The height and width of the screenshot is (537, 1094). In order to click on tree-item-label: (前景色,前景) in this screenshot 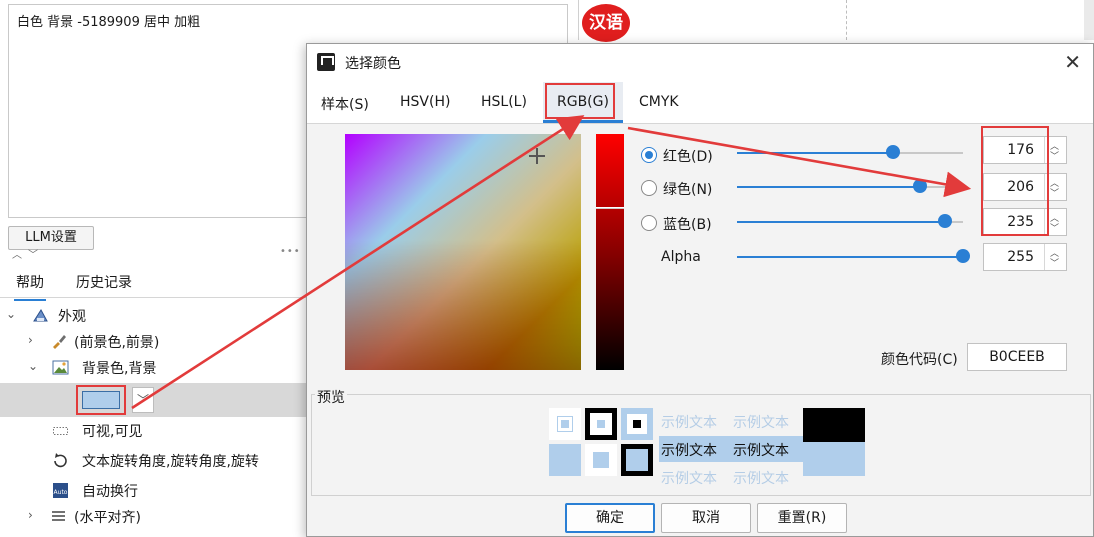, I will do `click(117, 343)`.